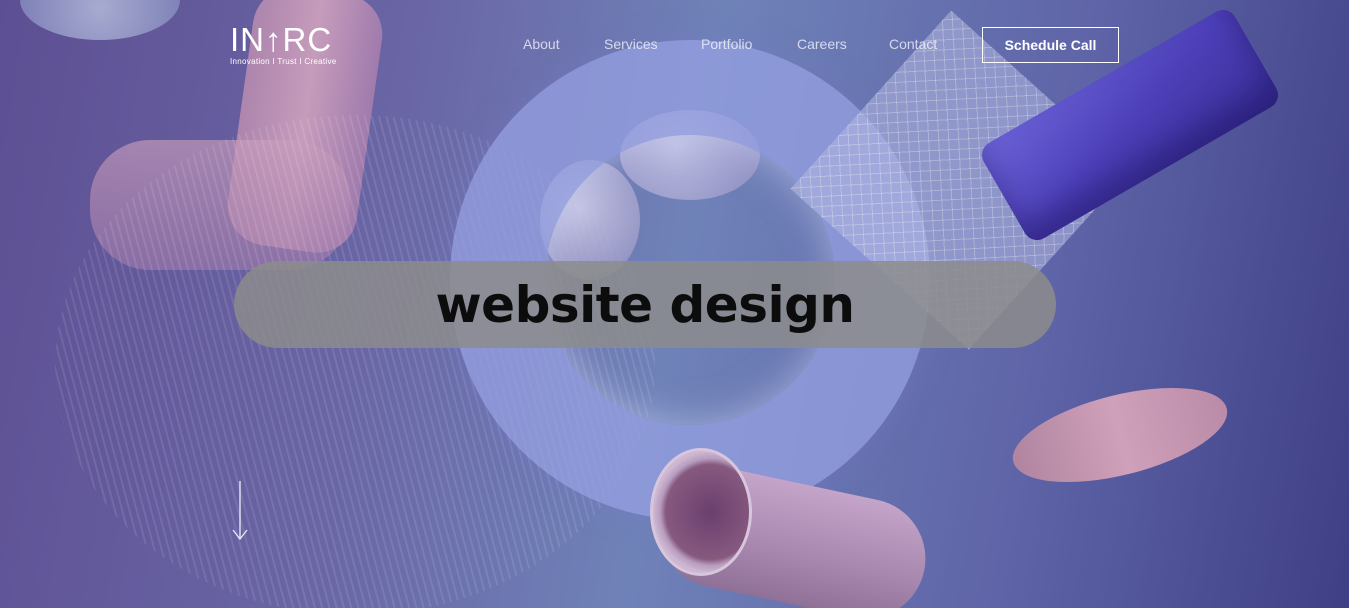  Describe the element at coordinates (822, 44) in the screenshot. I see `nav-link-careers: Careers` at that location.